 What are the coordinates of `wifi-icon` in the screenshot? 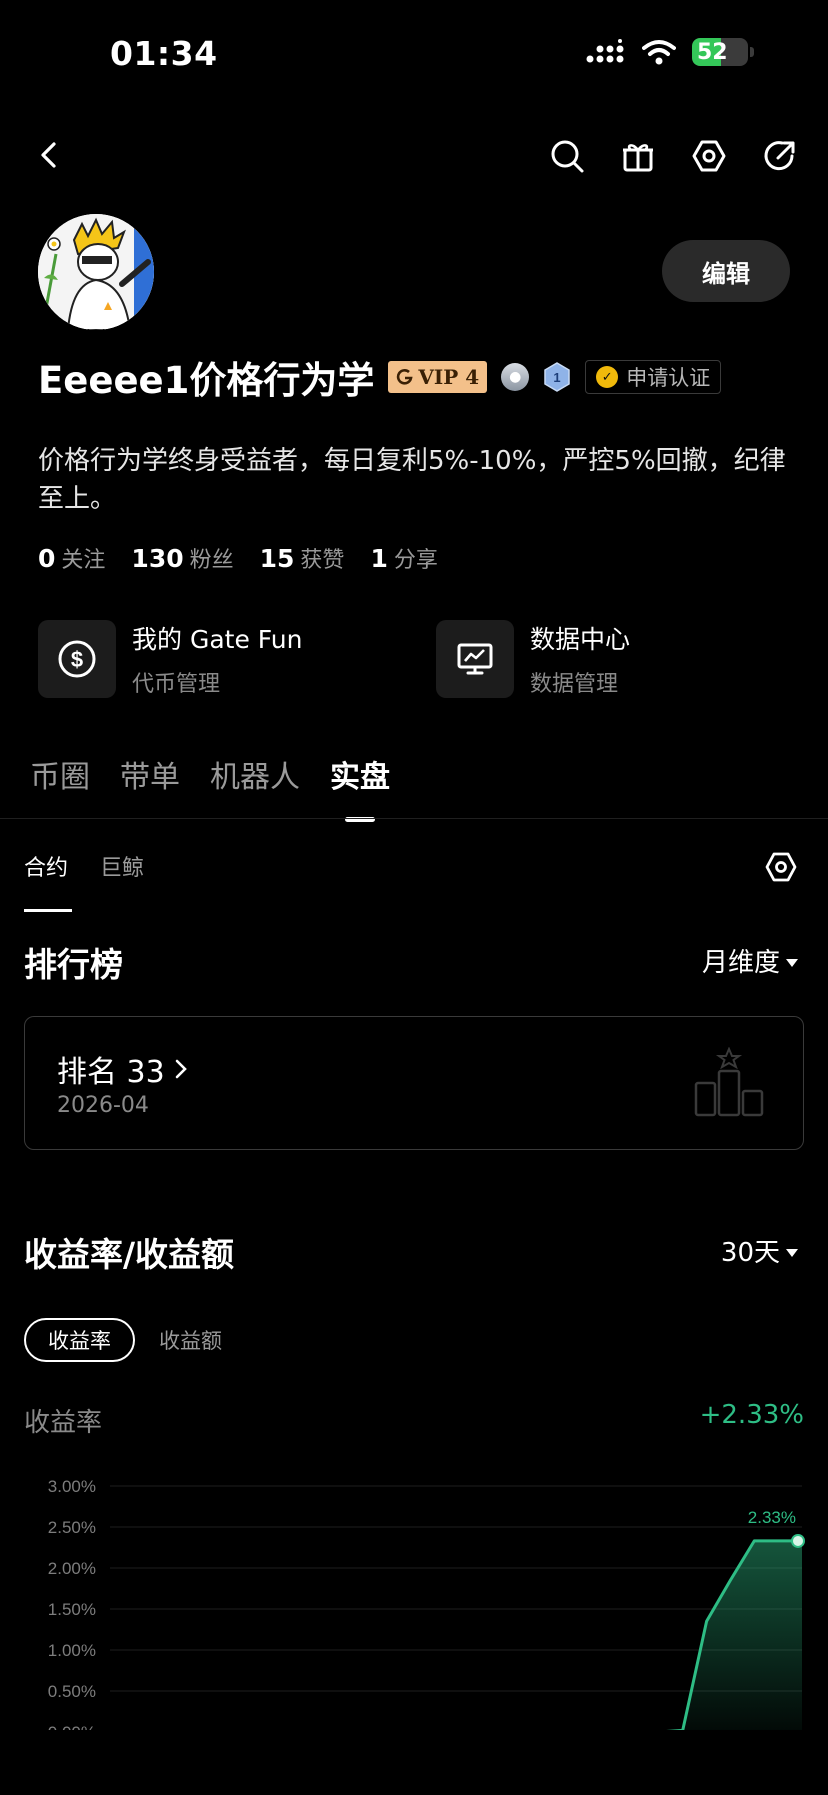 It's located at (659, 52).